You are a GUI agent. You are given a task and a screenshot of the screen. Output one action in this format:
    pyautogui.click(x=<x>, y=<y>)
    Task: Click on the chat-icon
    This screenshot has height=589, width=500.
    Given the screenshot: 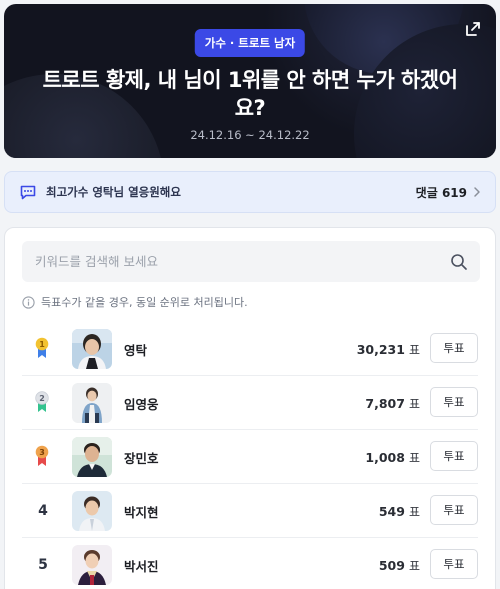 What is the action you would take?
    pyautogui.click(x=28, y=192)
    